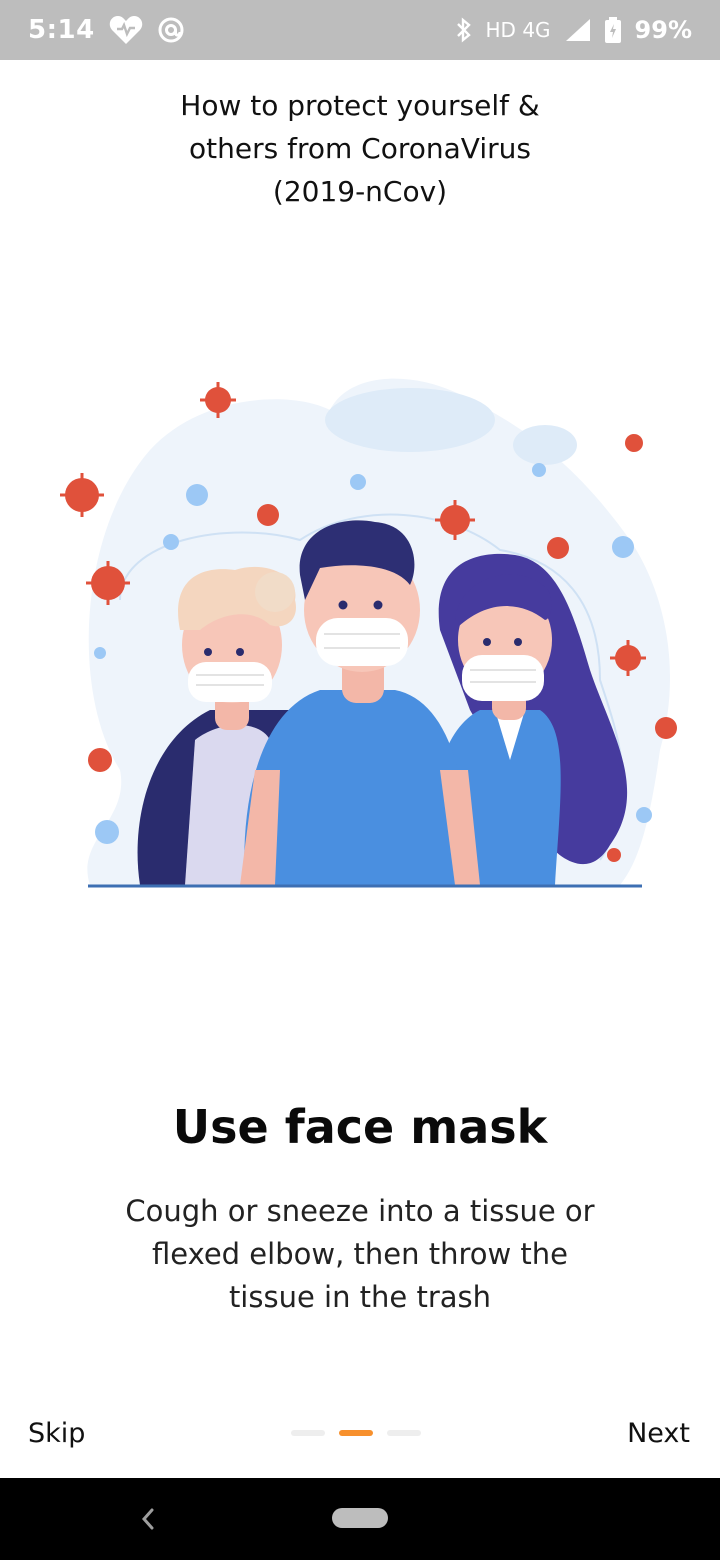 The width and height of the screenshot is (720, 1560). Describe the element at coordinates (360, 1127) in the screenshot. I see `slide-heading: Use face mask` at that location.